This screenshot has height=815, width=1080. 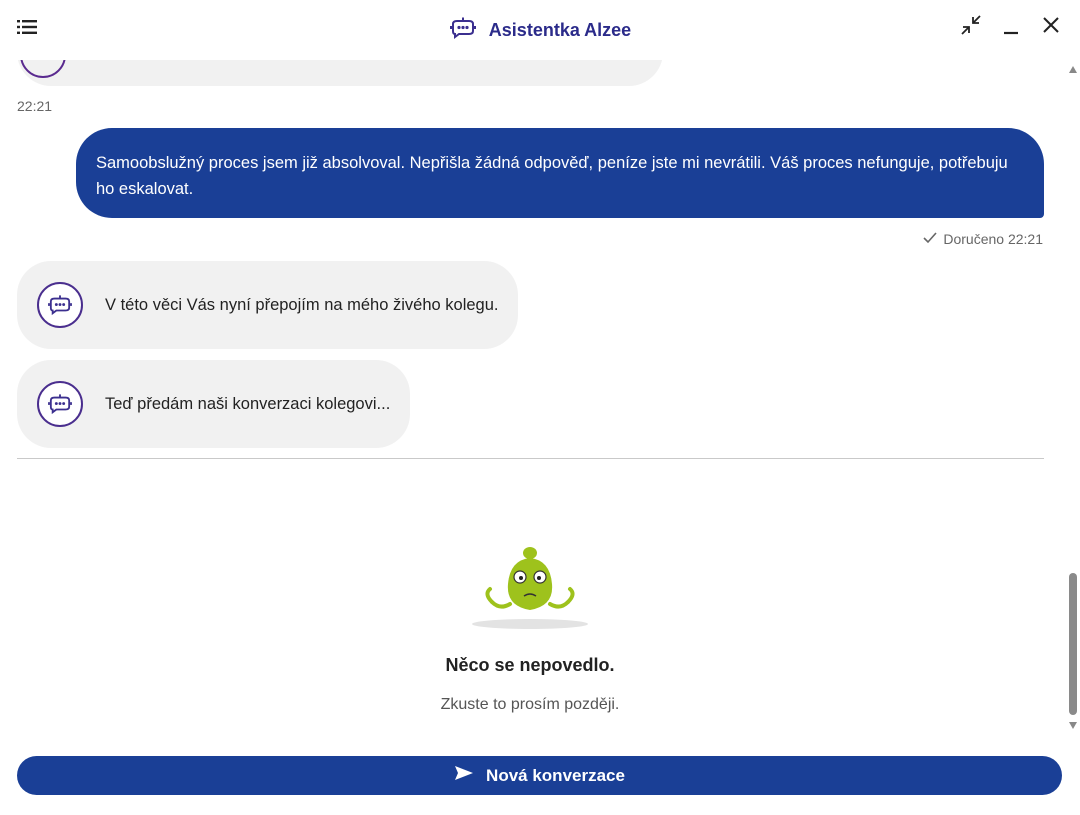 What do you see at coordinates (464, 775) in the screenshot?
I see `send-icon` at bounding box center [464, 775].